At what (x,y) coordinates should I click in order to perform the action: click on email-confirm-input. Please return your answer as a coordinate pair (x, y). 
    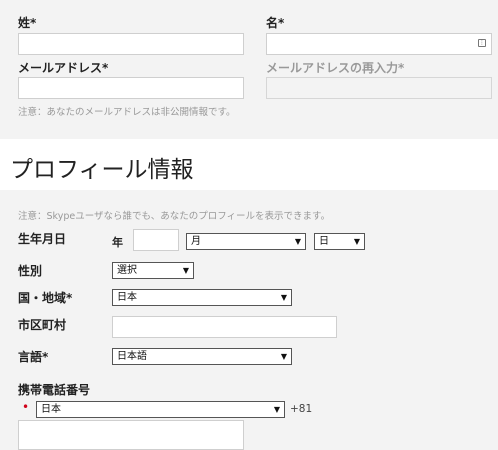
    Looking at the image, I should click on (379, 88).